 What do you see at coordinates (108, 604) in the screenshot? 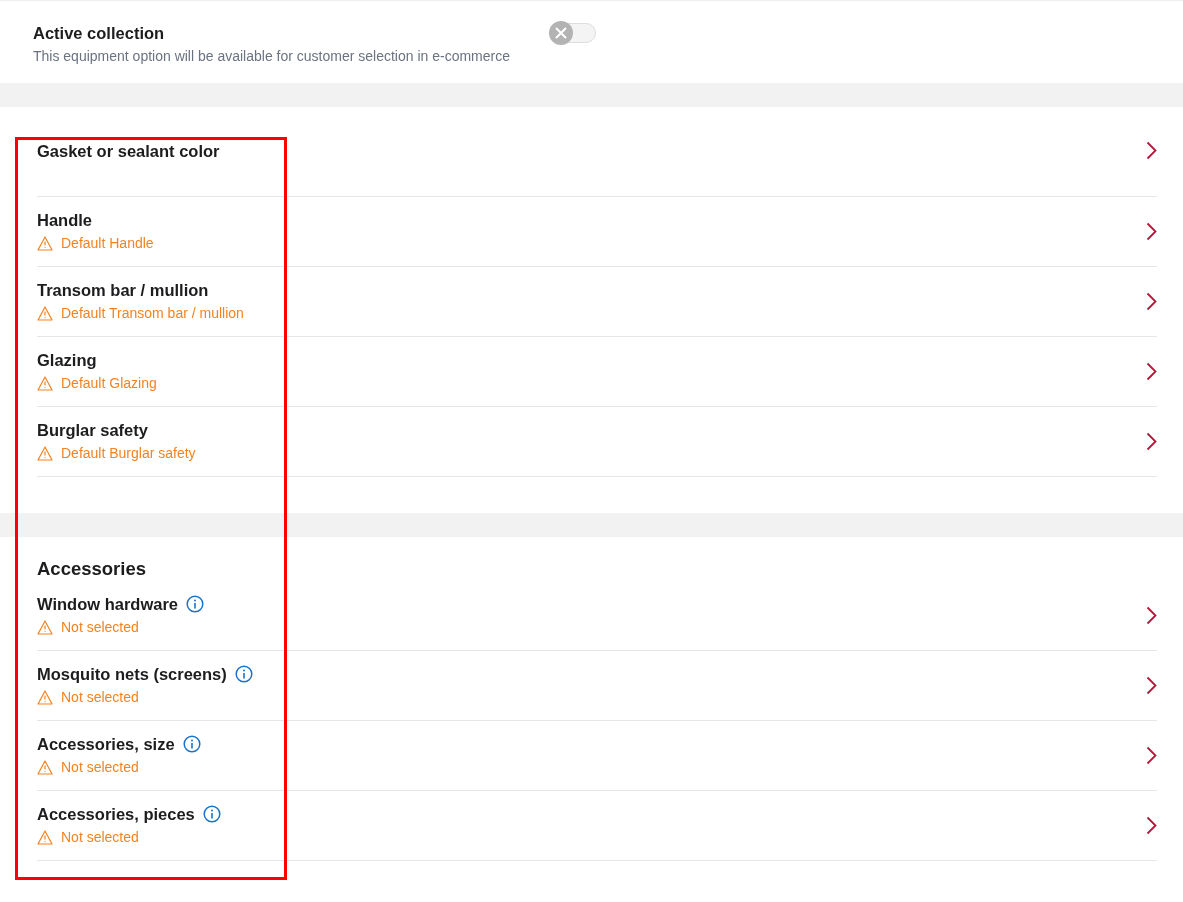
I see `option-title: Window hardware` at bounding box center [108, 604].